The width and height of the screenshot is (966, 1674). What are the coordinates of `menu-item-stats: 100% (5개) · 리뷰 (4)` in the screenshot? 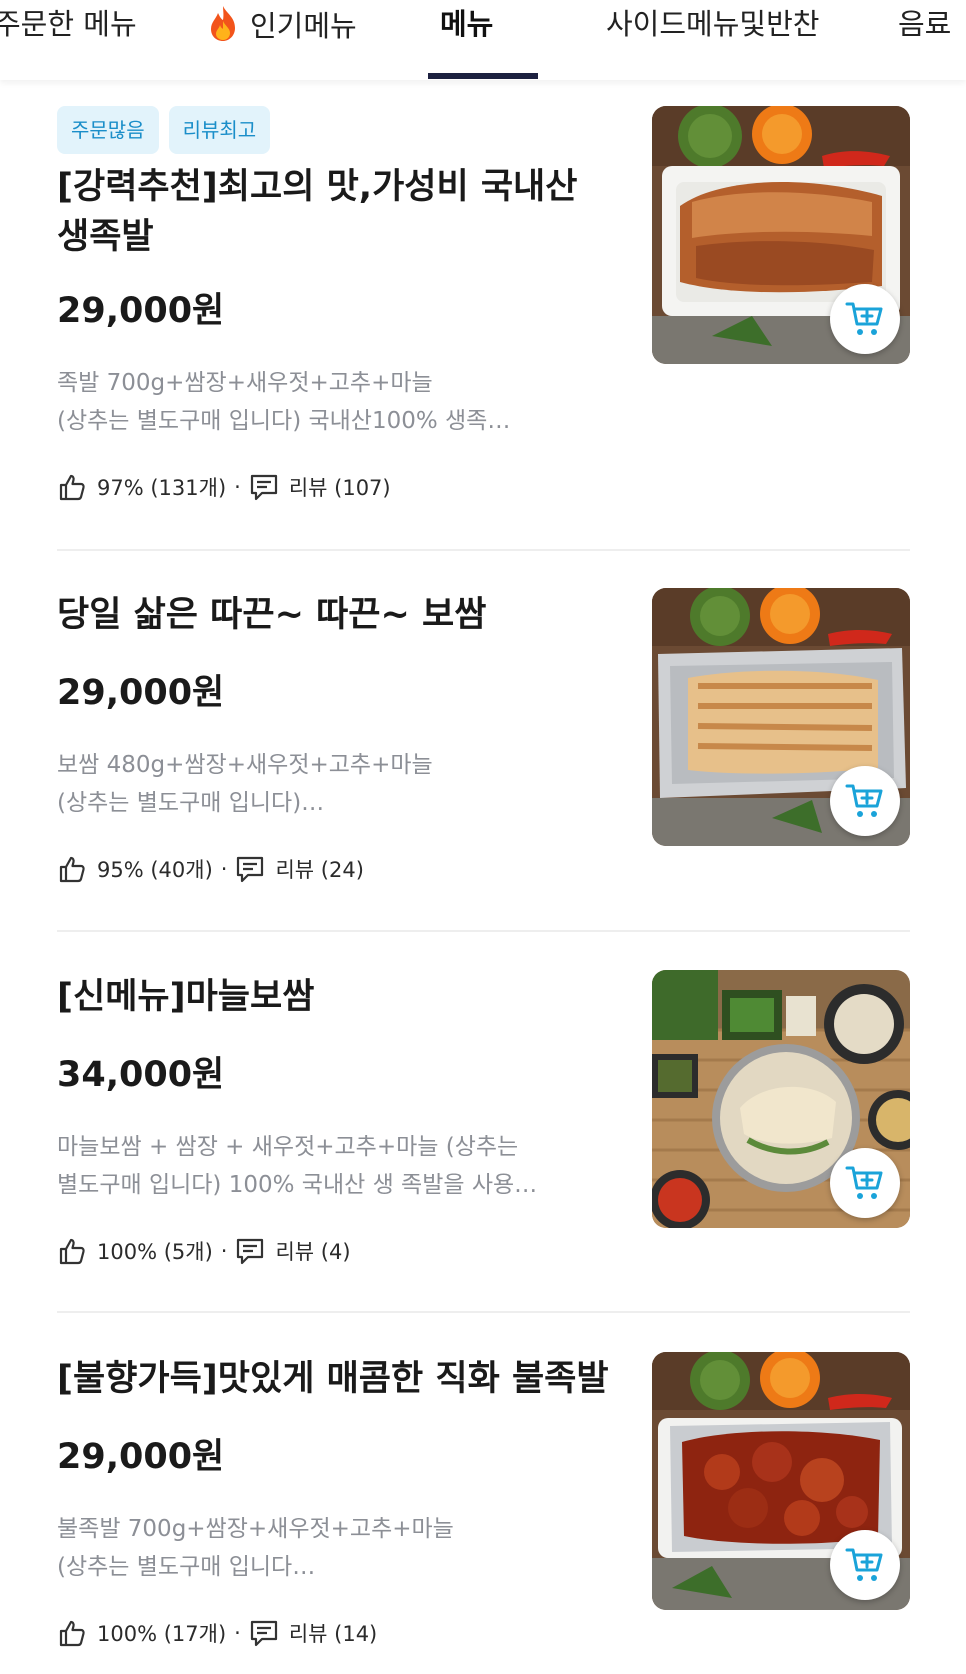 It's located at (204, 1251).